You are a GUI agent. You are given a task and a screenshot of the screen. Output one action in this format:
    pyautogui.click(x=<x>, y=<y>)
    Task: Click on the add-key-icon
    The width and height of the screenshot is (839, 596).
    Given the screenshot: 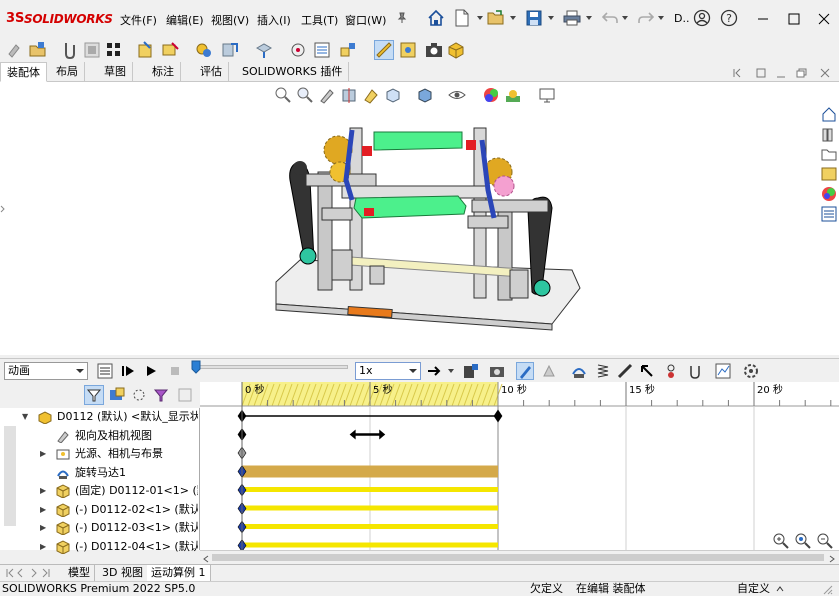 What is the action you would take?
    pyautogui.click(x=549, y=371)
    